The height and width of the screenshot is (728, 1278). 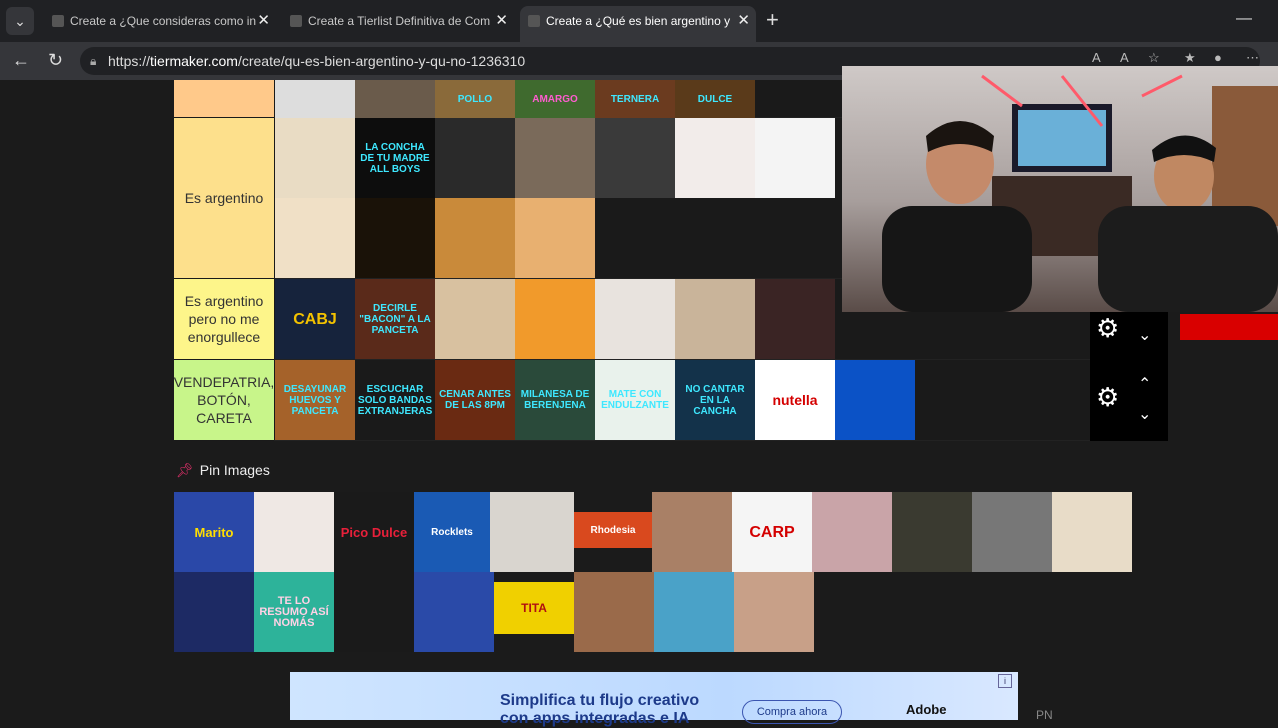 I want to click on tier-tile-man, so click(x=635, y=319).